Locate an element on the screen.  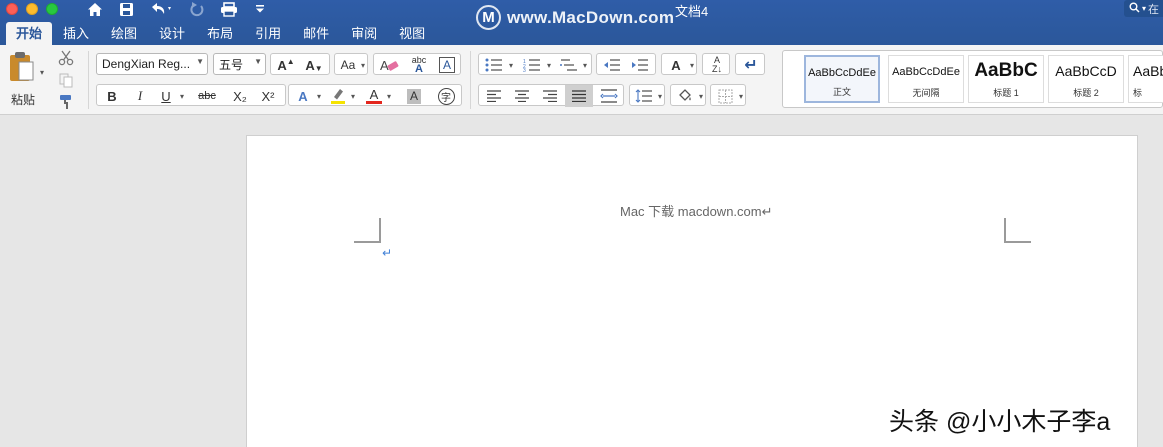
style-card-heading-2: AaBbCcD 标题 2 is located at coordinates (1086, 79).